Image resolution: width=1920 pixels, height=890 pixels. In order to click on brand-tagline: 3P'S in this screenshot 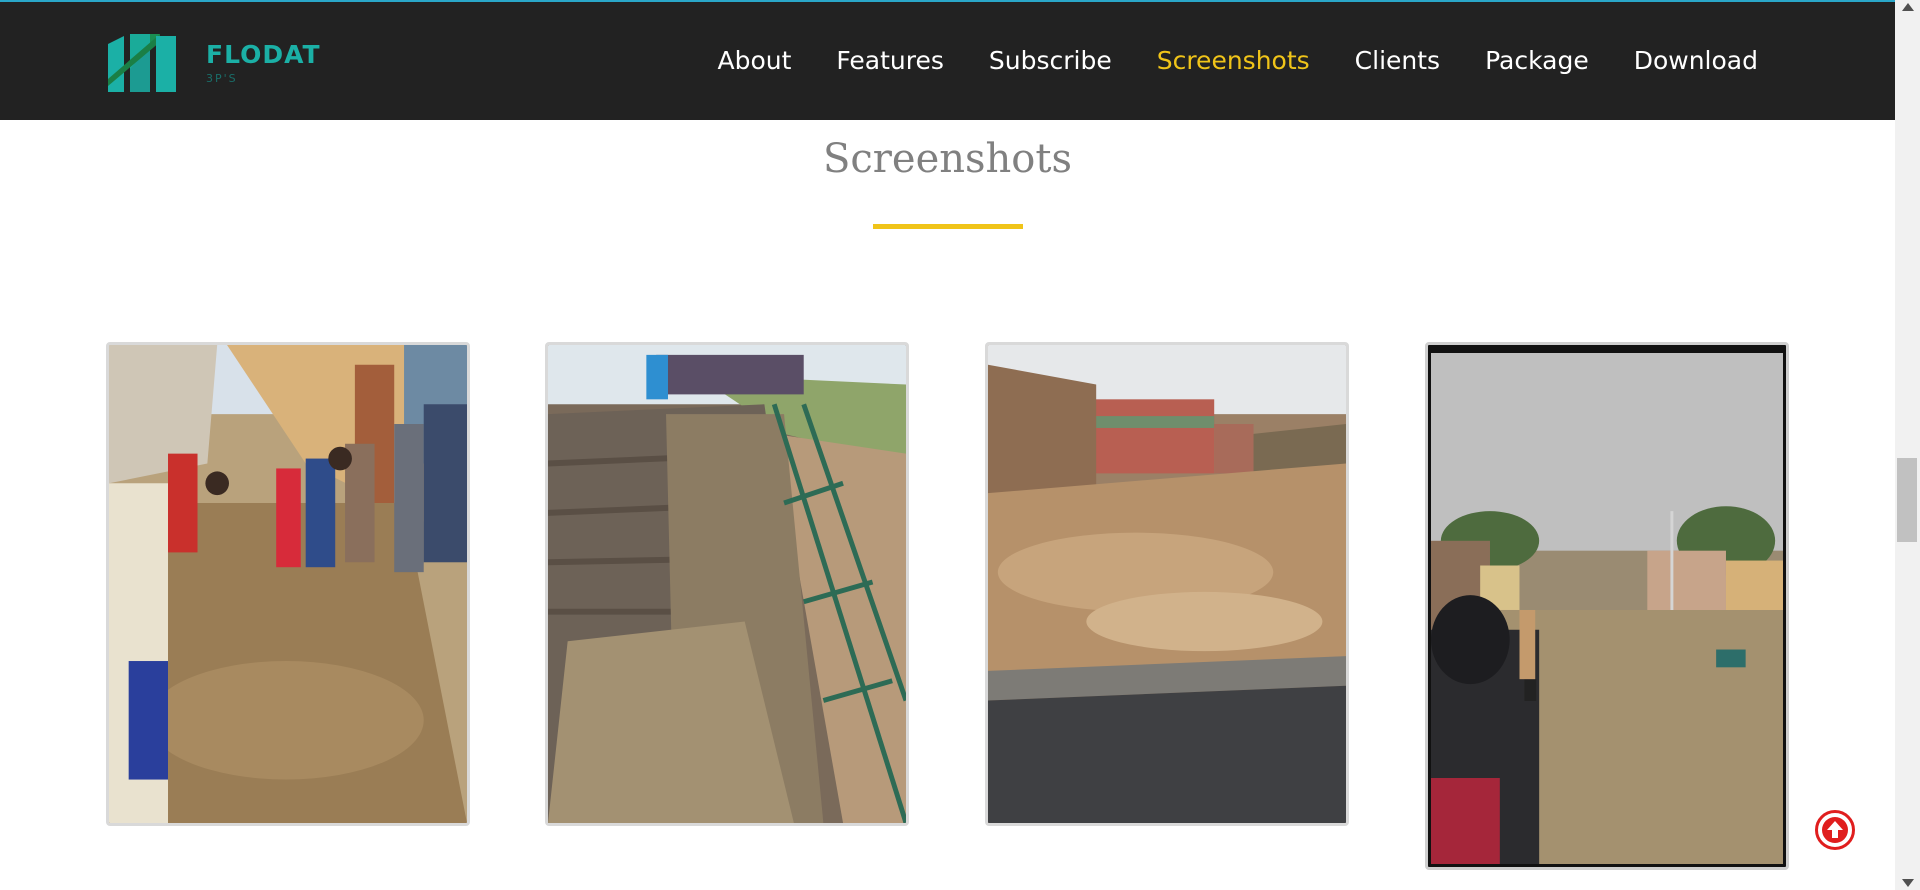, I will do `click(222, 78)`.